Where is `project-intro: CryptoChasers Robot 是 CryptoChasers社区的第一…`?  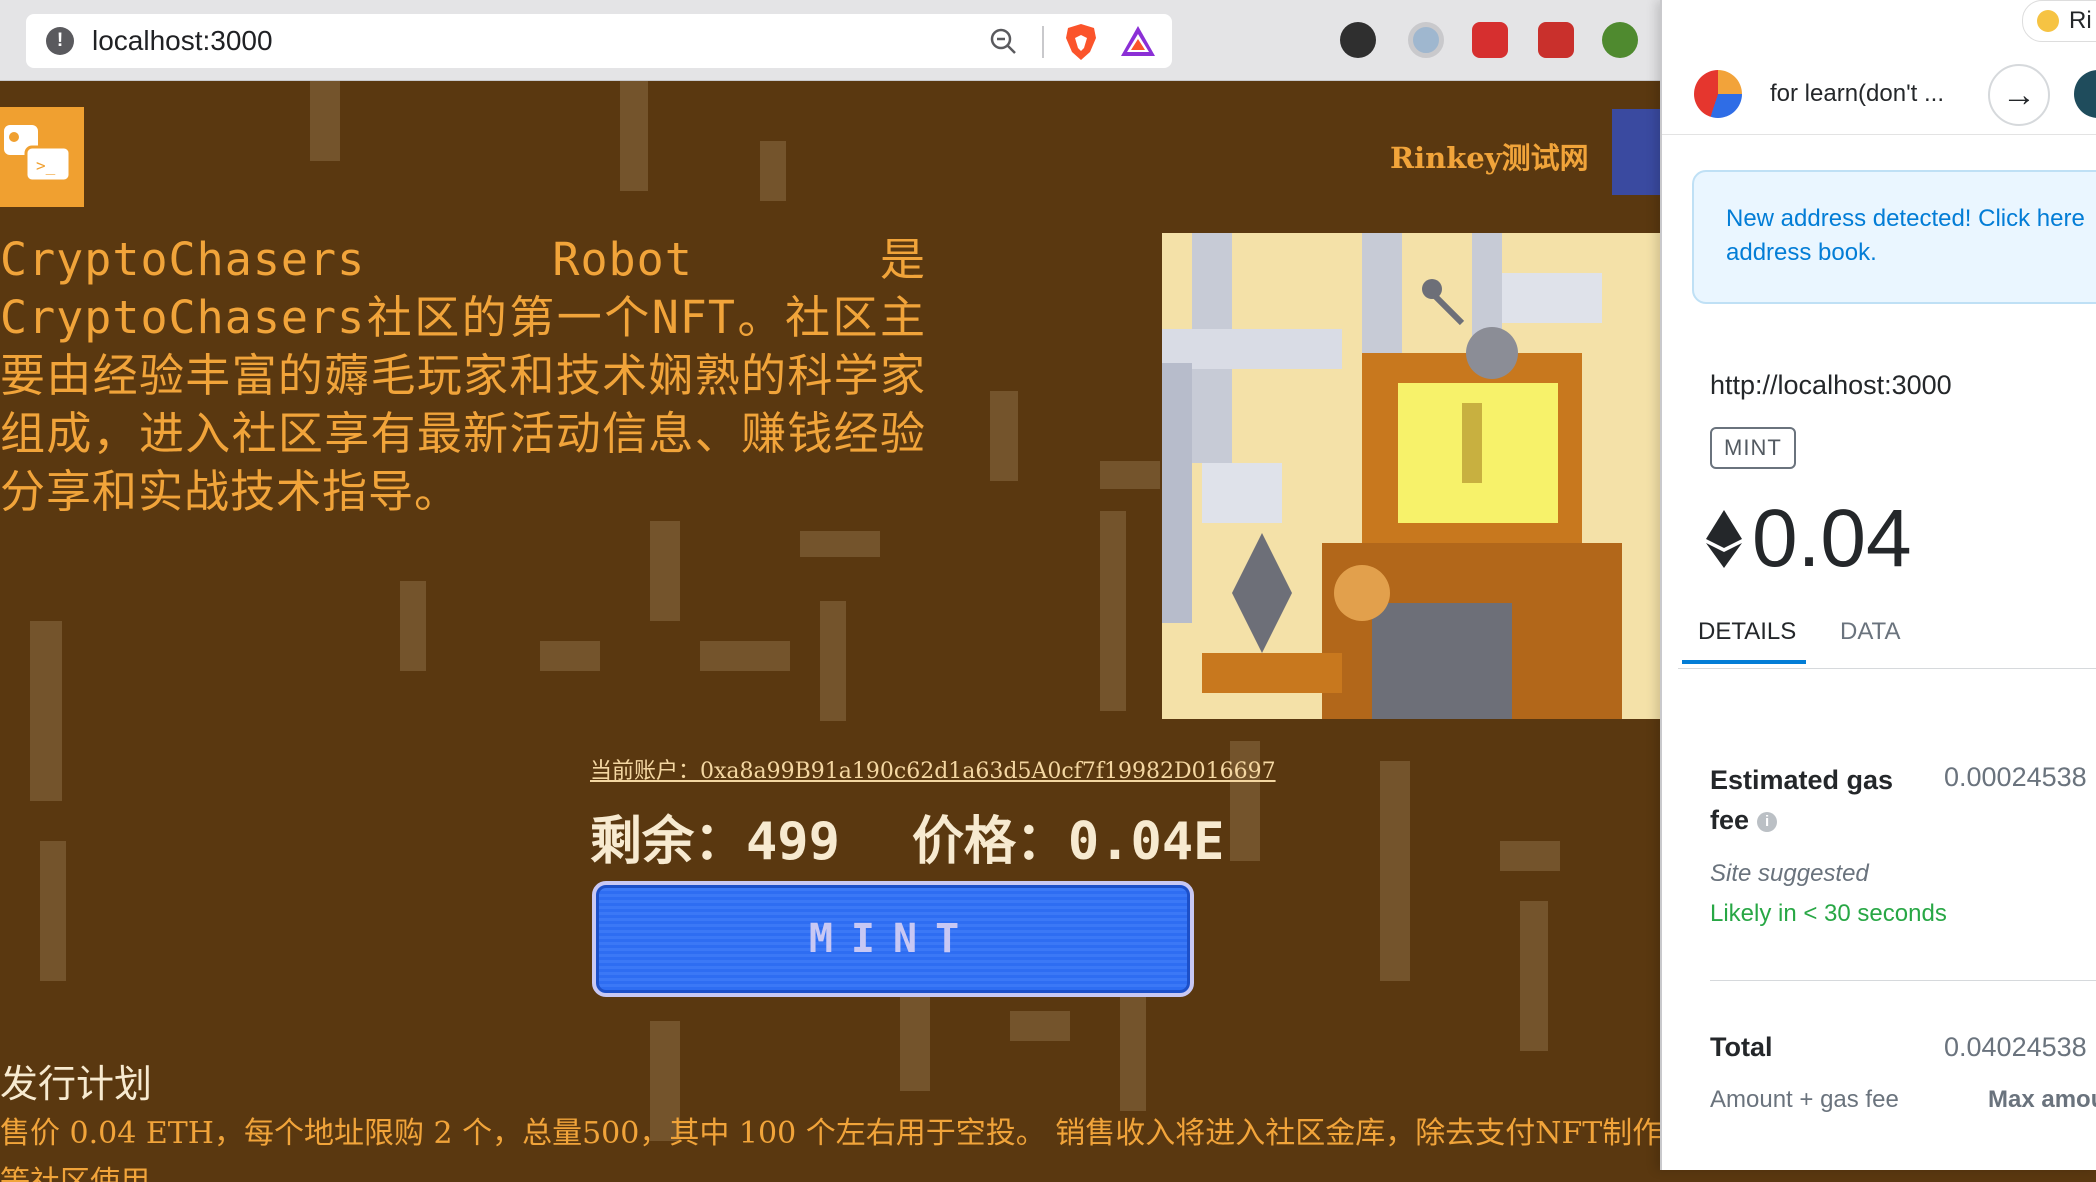 project-intro: CryptoChasers Robot 是 CryptoChasers社区的第一… is located at coordinates (463, 375).